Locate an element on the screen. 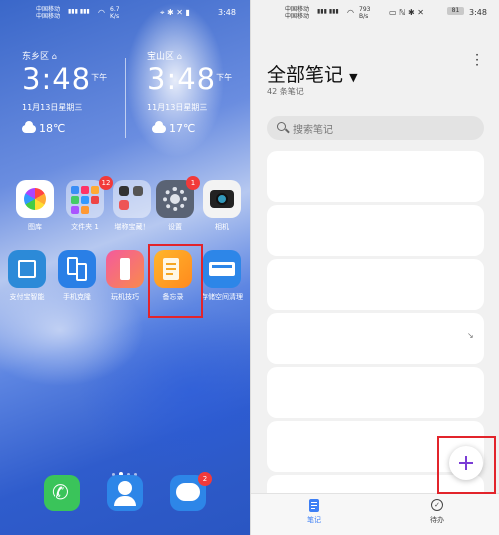 This screenshot has width=499, height=535. status-icons: ⌖ ✱ ✕ ▮ is located at coordinates (175, 12).